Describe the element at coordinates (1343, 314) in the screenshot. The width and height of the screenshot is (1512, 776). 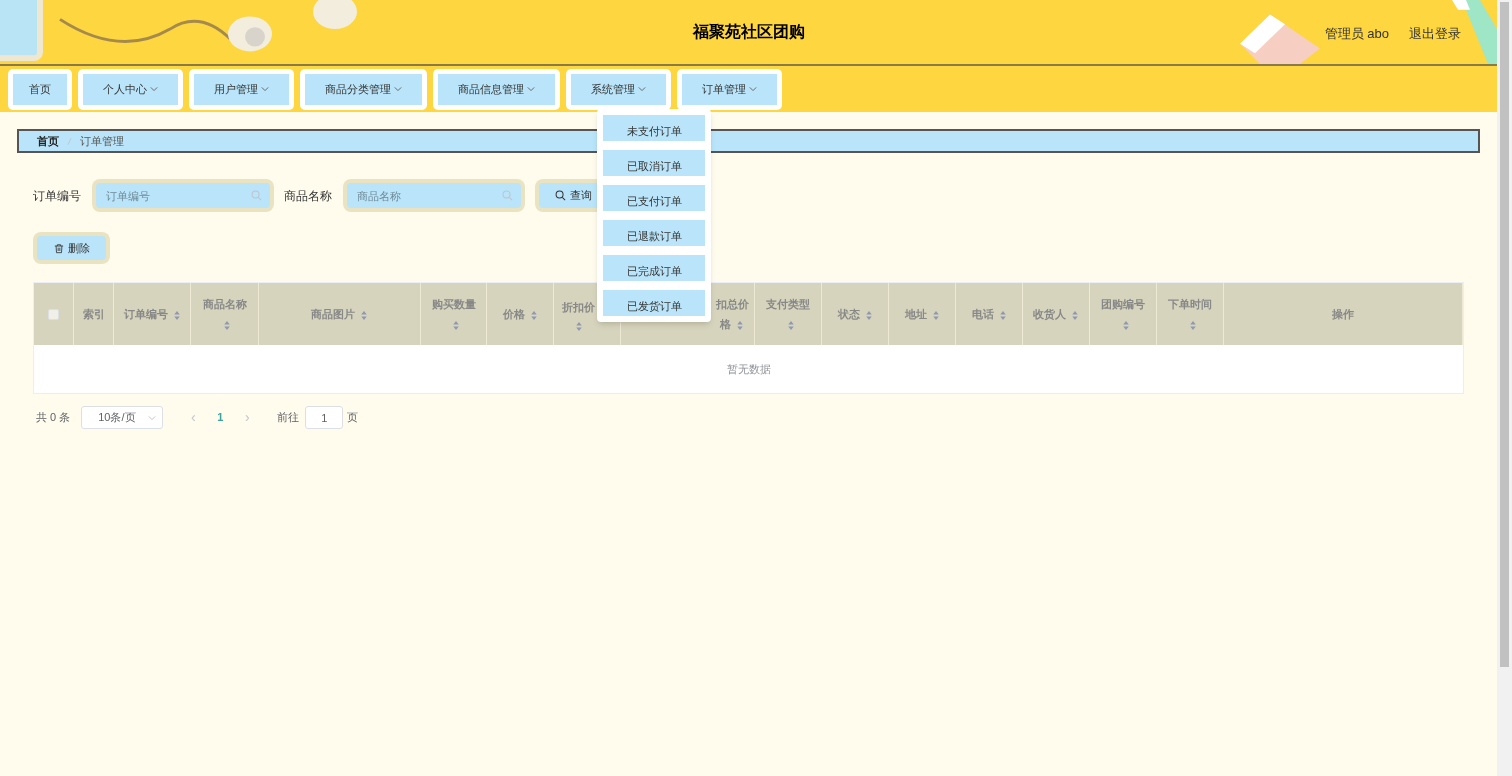
I see `column-header: 操作` at that location.